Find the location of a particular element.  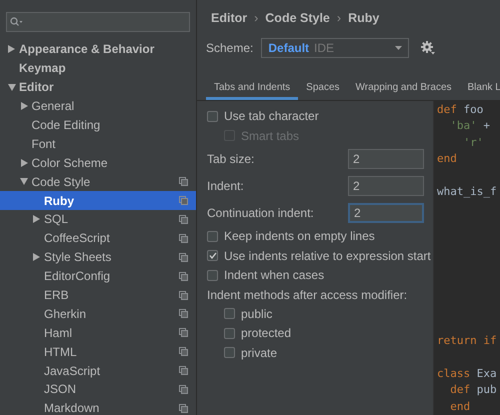

tab: Tabs and Indents is located at coordinates (252, 89).